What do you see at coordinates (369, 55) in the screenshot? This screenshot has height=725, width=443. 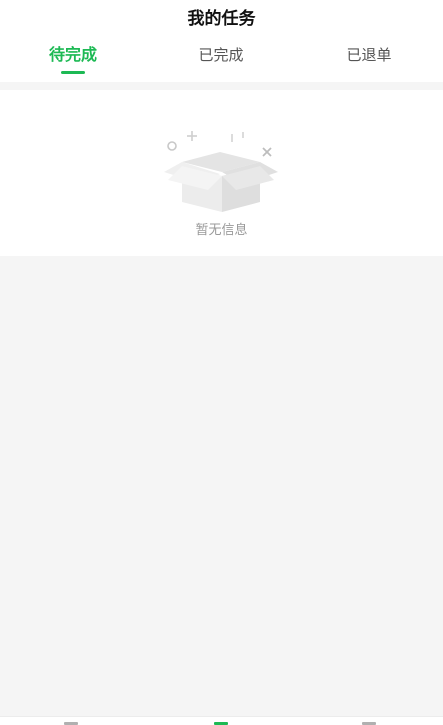 I see `tab-cancelled-label: 已退单` at bounding box center [369, 55].